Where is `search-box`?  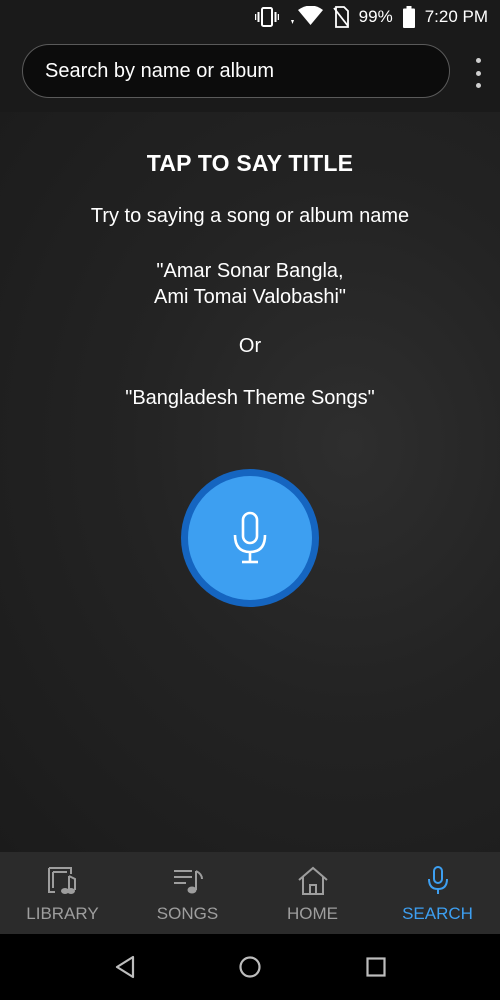 search-box is located at coordinates (236, 71).